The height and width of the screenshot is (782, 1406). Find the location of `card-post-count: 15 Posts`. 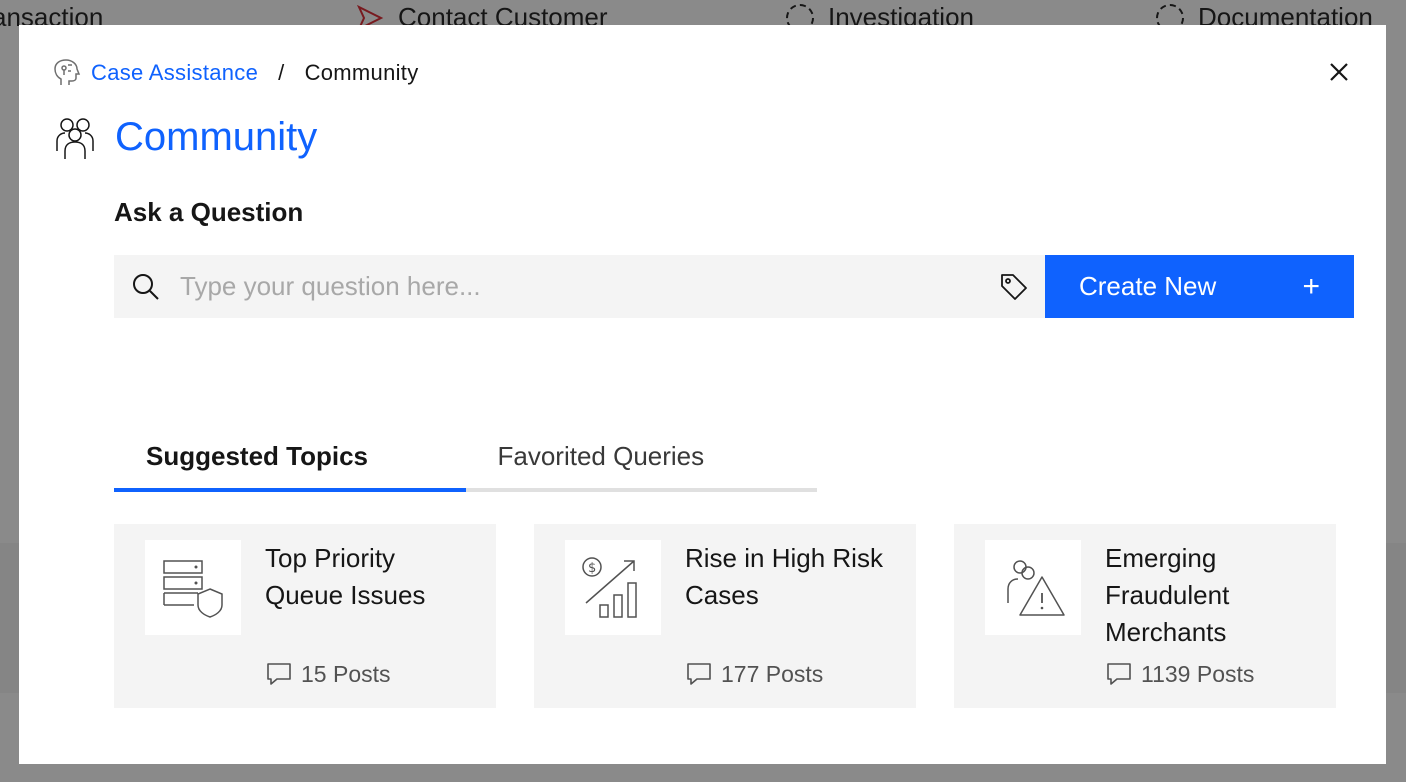

card-post-count: 15 Posts is located at coordinates (328, 674).